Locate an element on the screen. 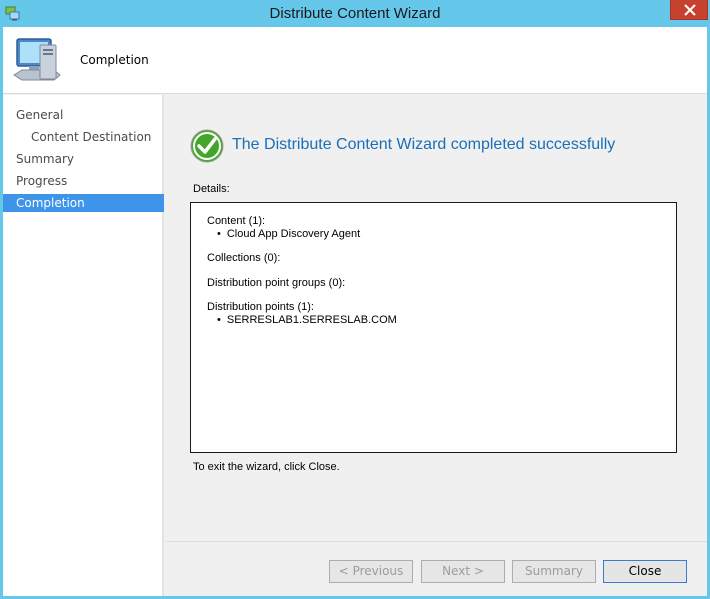 The width and height of the screenshot is (710, 599). title-bar: Distribute Content Wizard is located at coordinates (355, 13).